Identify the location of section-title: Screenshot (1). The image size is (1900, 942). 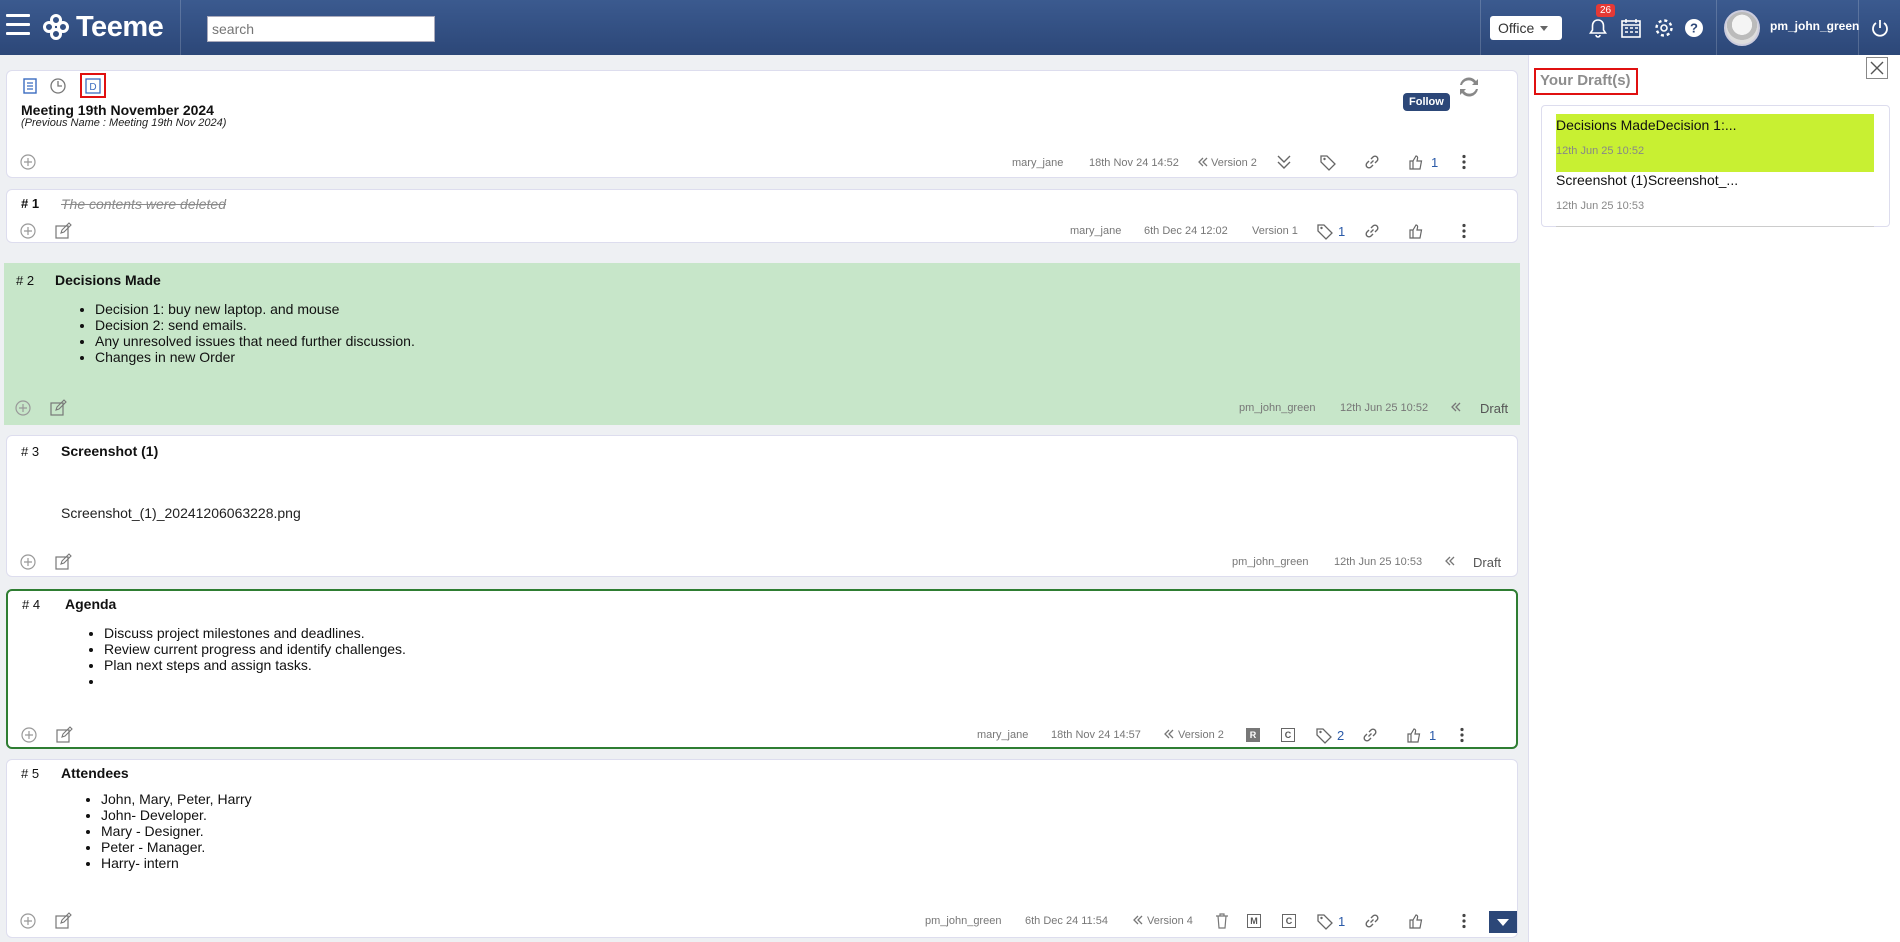
(110, 451).